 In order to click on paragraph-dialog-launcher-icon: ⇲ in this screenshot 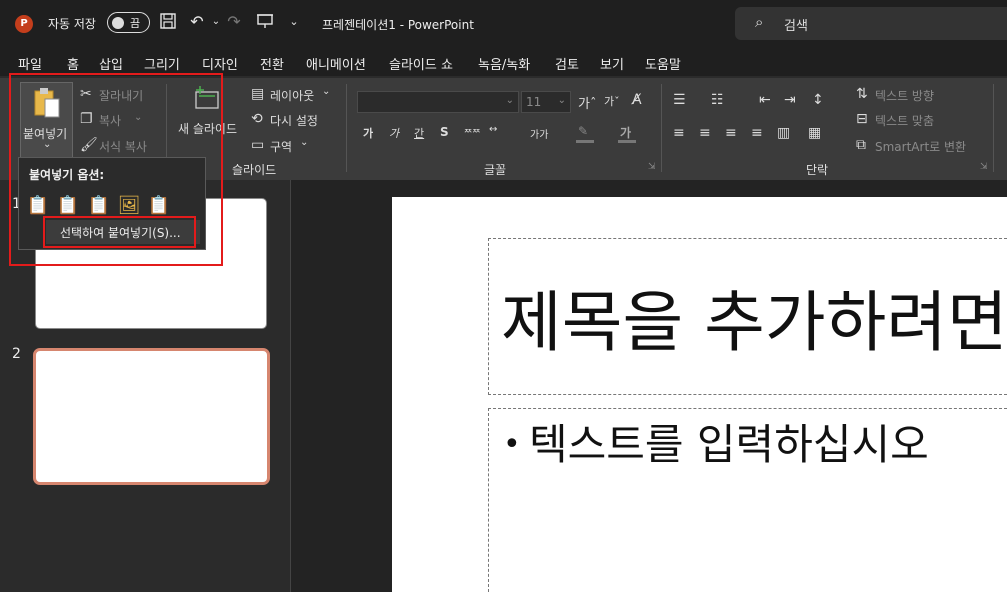, I will do `click(984, 167)`.